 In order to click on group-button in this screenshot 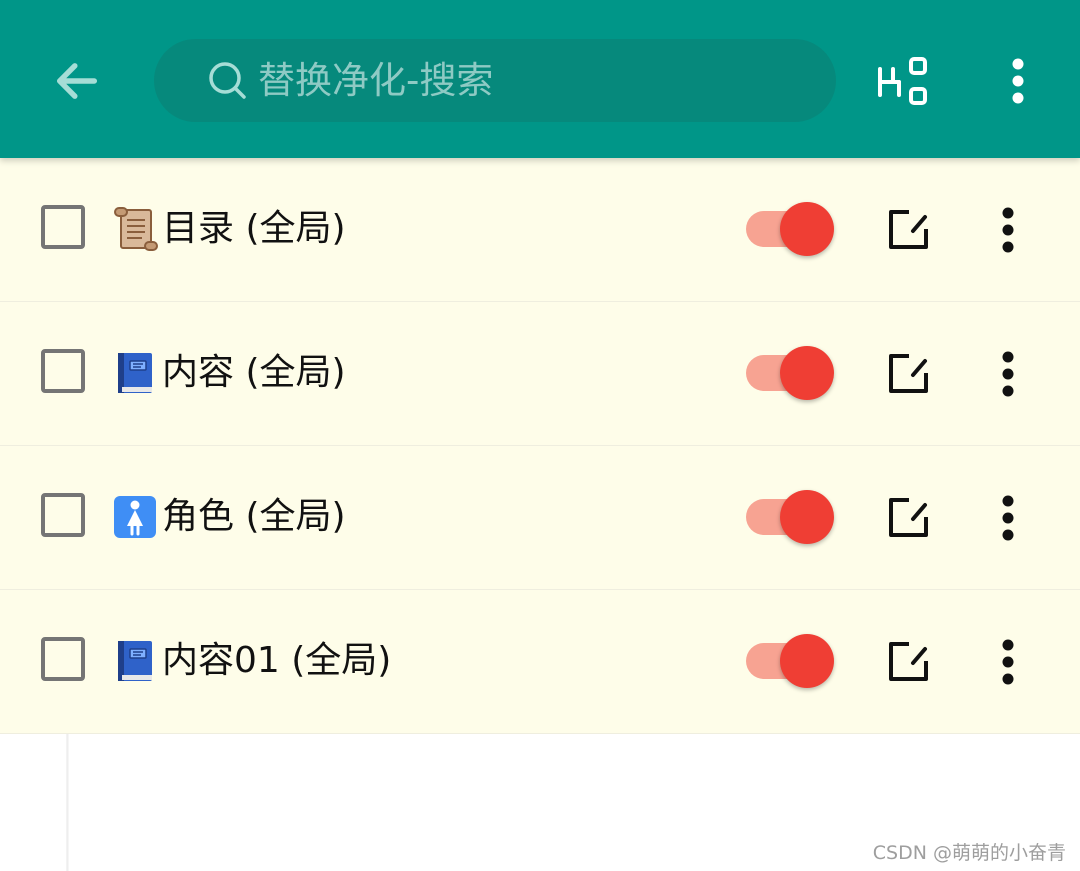, I will do `click(903, 81)`.